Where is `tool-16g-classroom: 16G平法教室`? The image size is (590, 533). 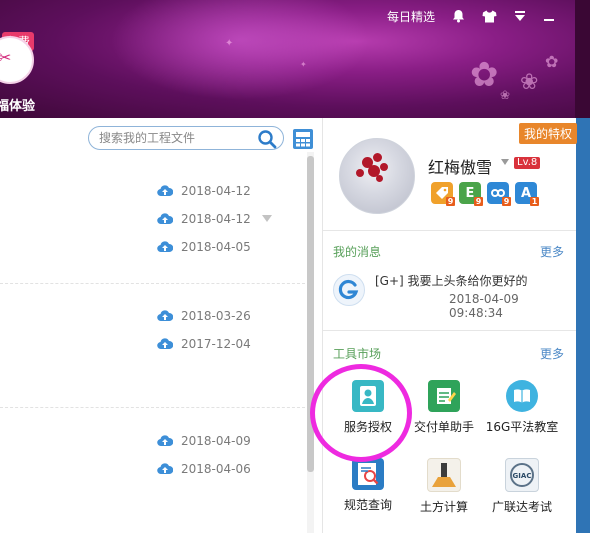 tool-16g-classroom: 16G平法教室 is located at coordinates (522, 407).